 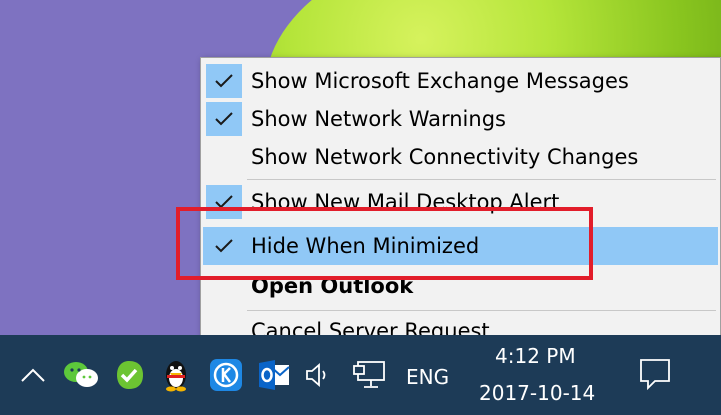 What do you see at coordinates (655, 374) in the screenshot?
I see `notification-icon` at bounding box center [655, 374].